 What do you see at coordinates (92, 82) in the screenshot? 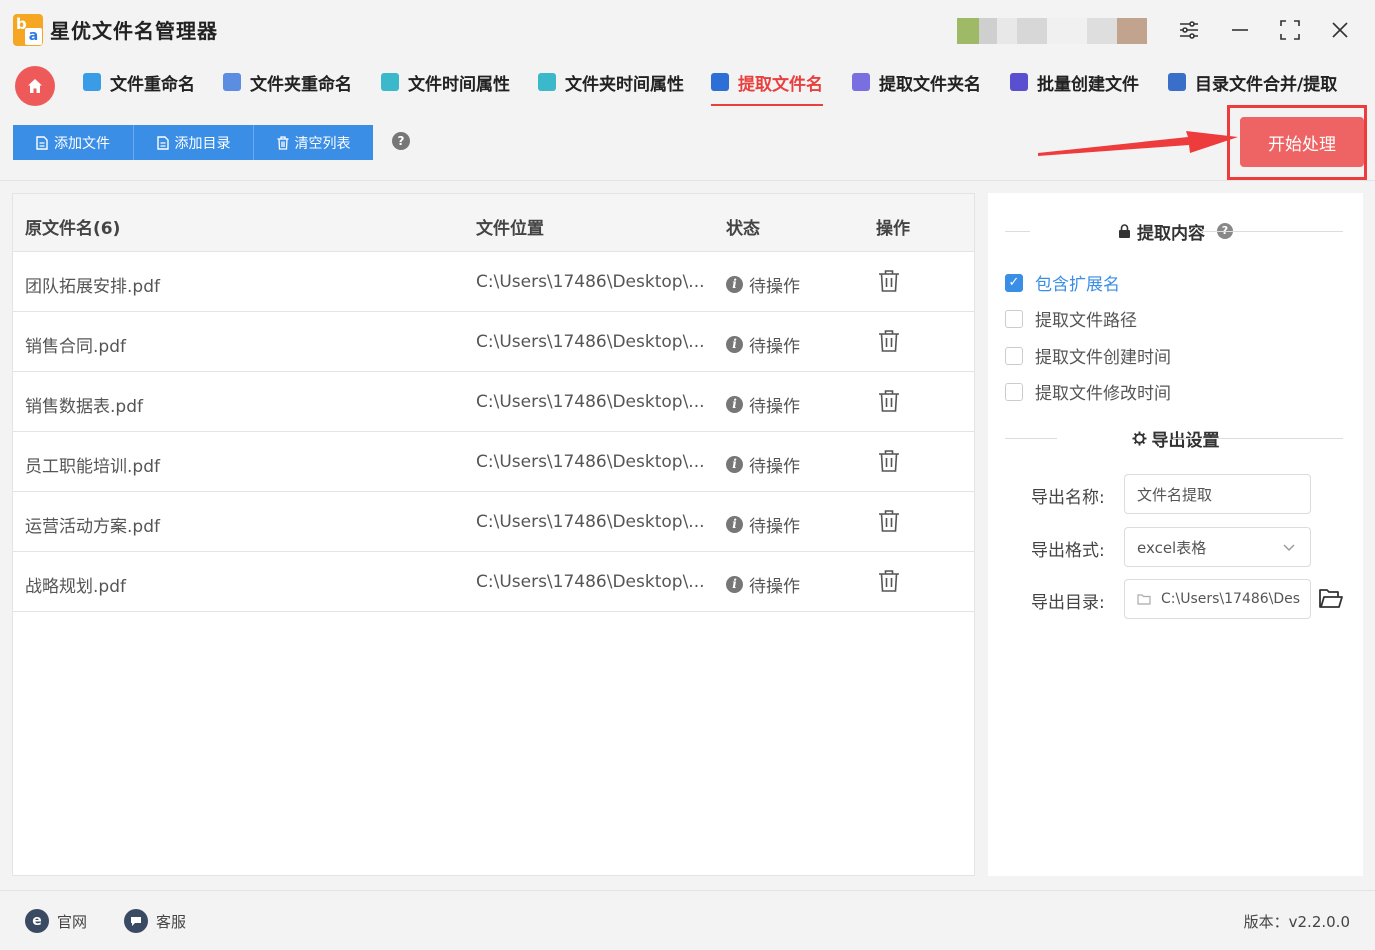
I see `rename-icon` at bounding box center [92, 82].